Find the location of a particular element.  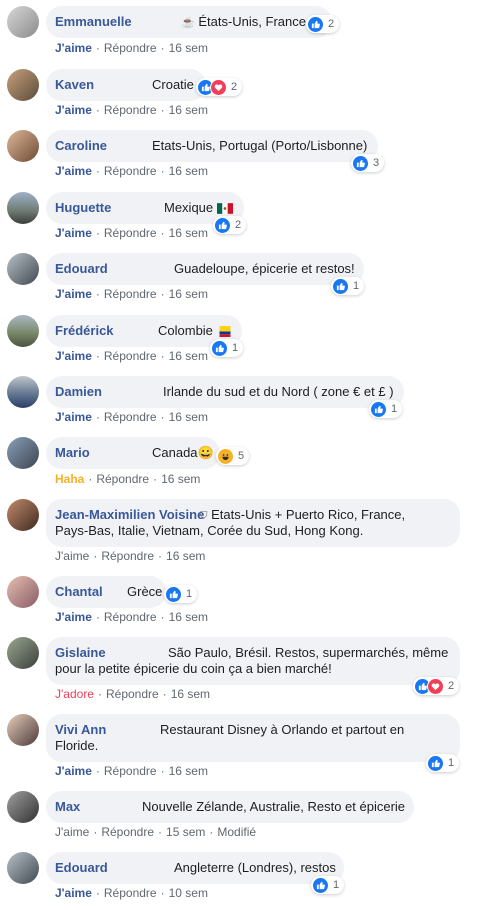

reaction-summary: 3 is located at coordinates (368, 163).